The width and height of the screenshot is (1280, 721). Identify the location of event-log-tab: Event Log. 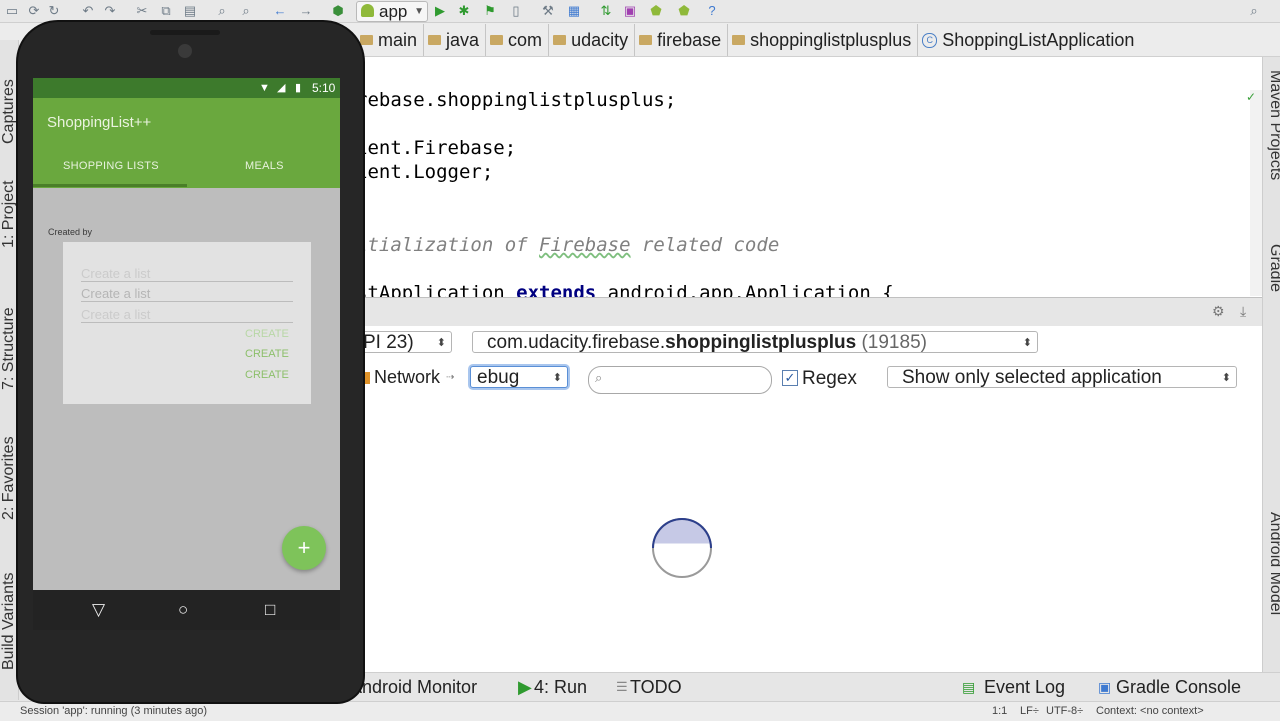
(1024, 687).